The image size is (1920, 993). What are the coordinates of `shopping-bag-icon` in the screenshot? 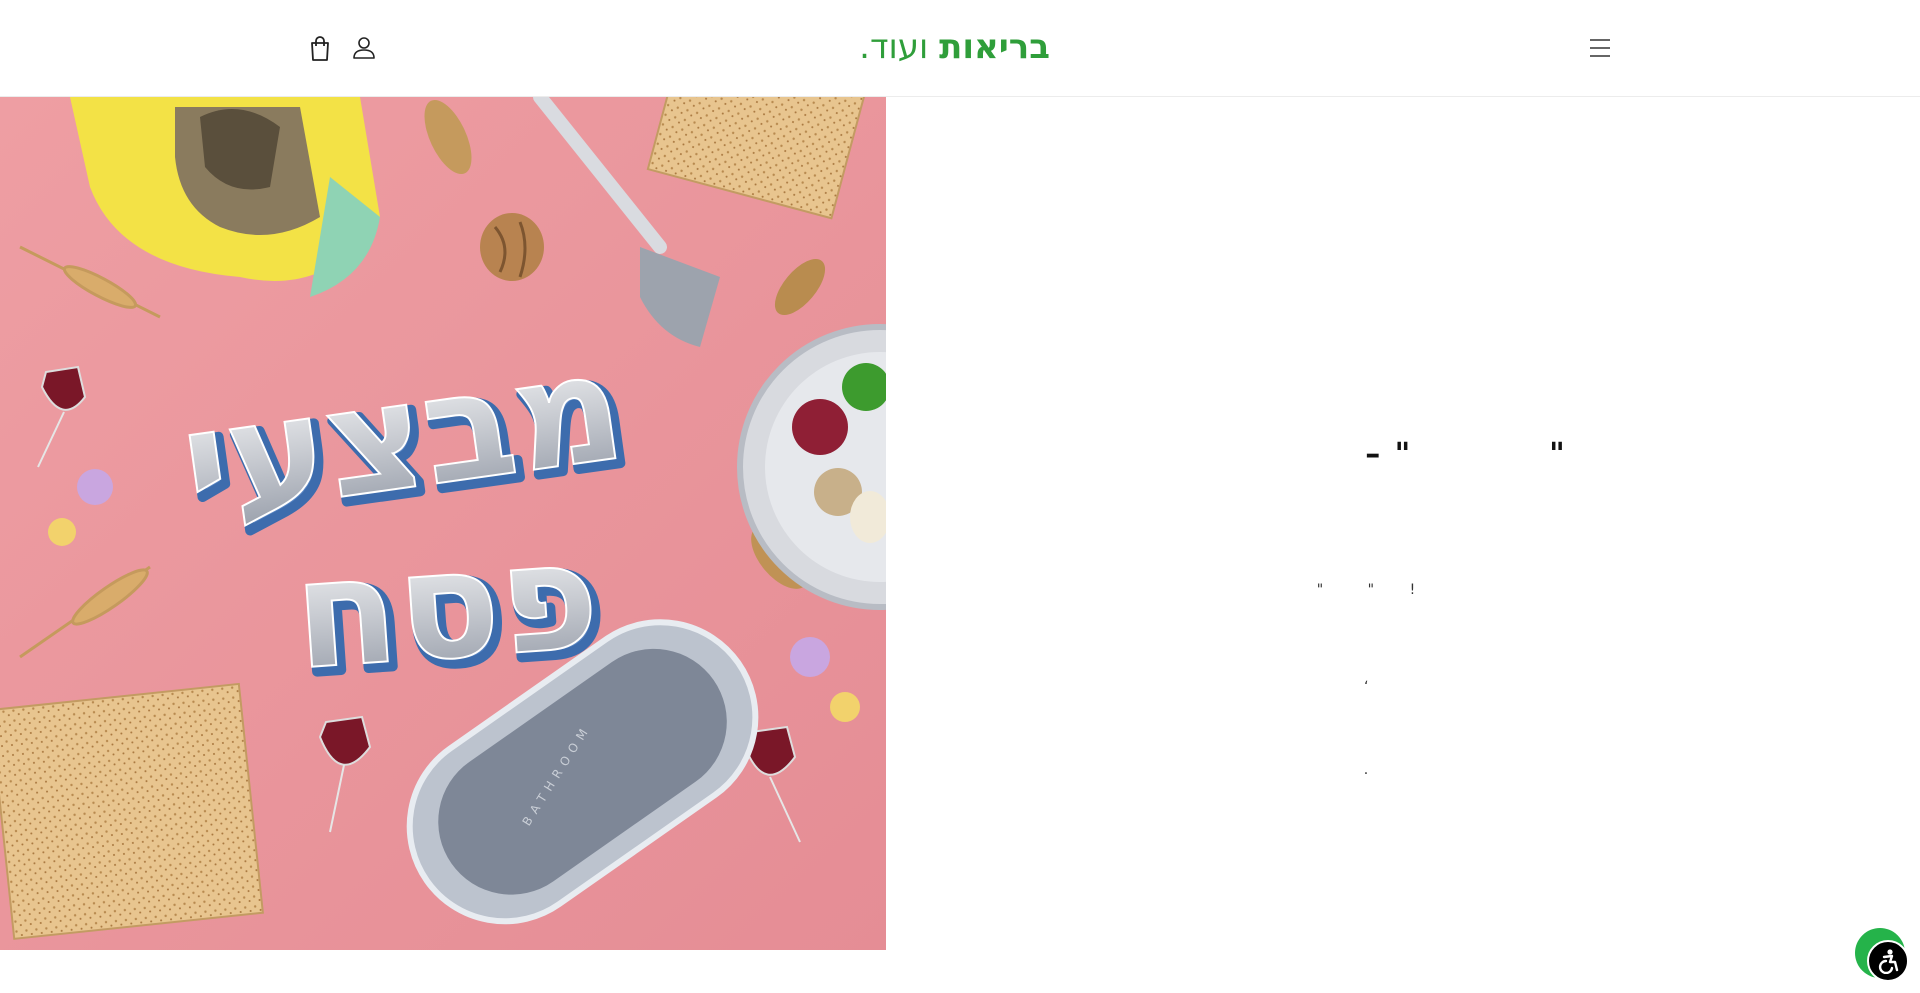 It's located at (320, 48).